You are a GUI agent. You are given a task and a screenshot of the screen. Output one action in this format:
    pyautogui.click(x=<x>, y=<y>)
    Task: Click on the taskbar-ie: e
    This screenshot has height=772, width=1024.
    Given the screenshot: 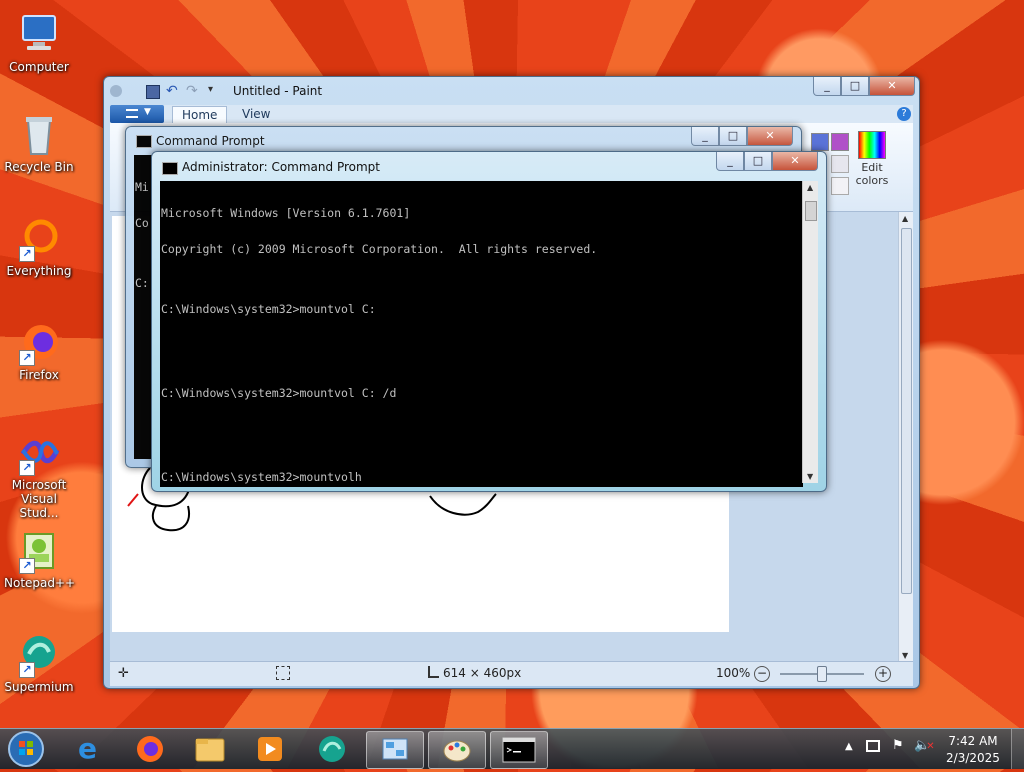 What is the action you would take?
    pyautogui.click(x=92, y=749)
    